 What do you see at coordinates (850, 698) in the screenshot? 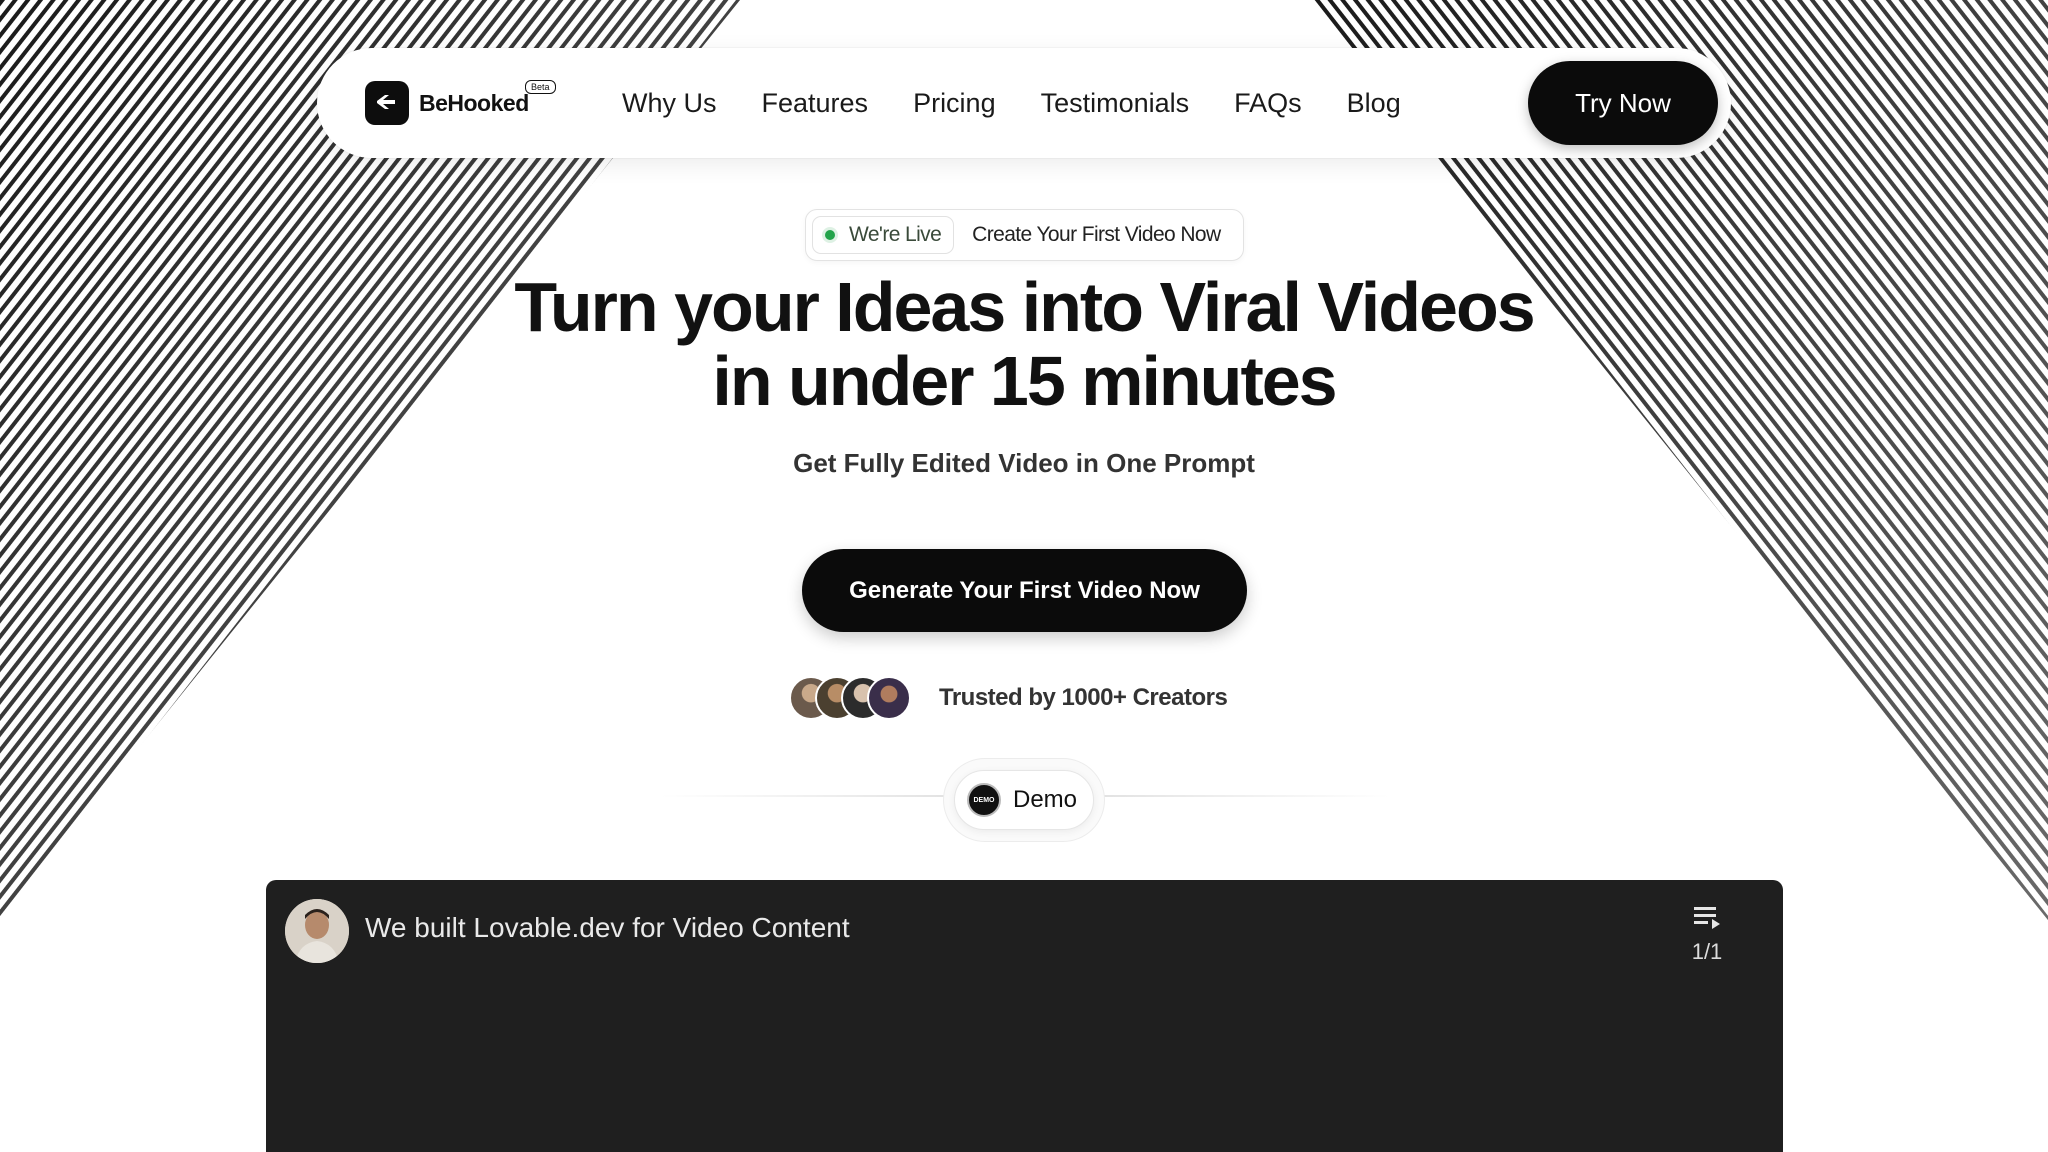
I see `creator-avatars` at bounding box center [850, 698].